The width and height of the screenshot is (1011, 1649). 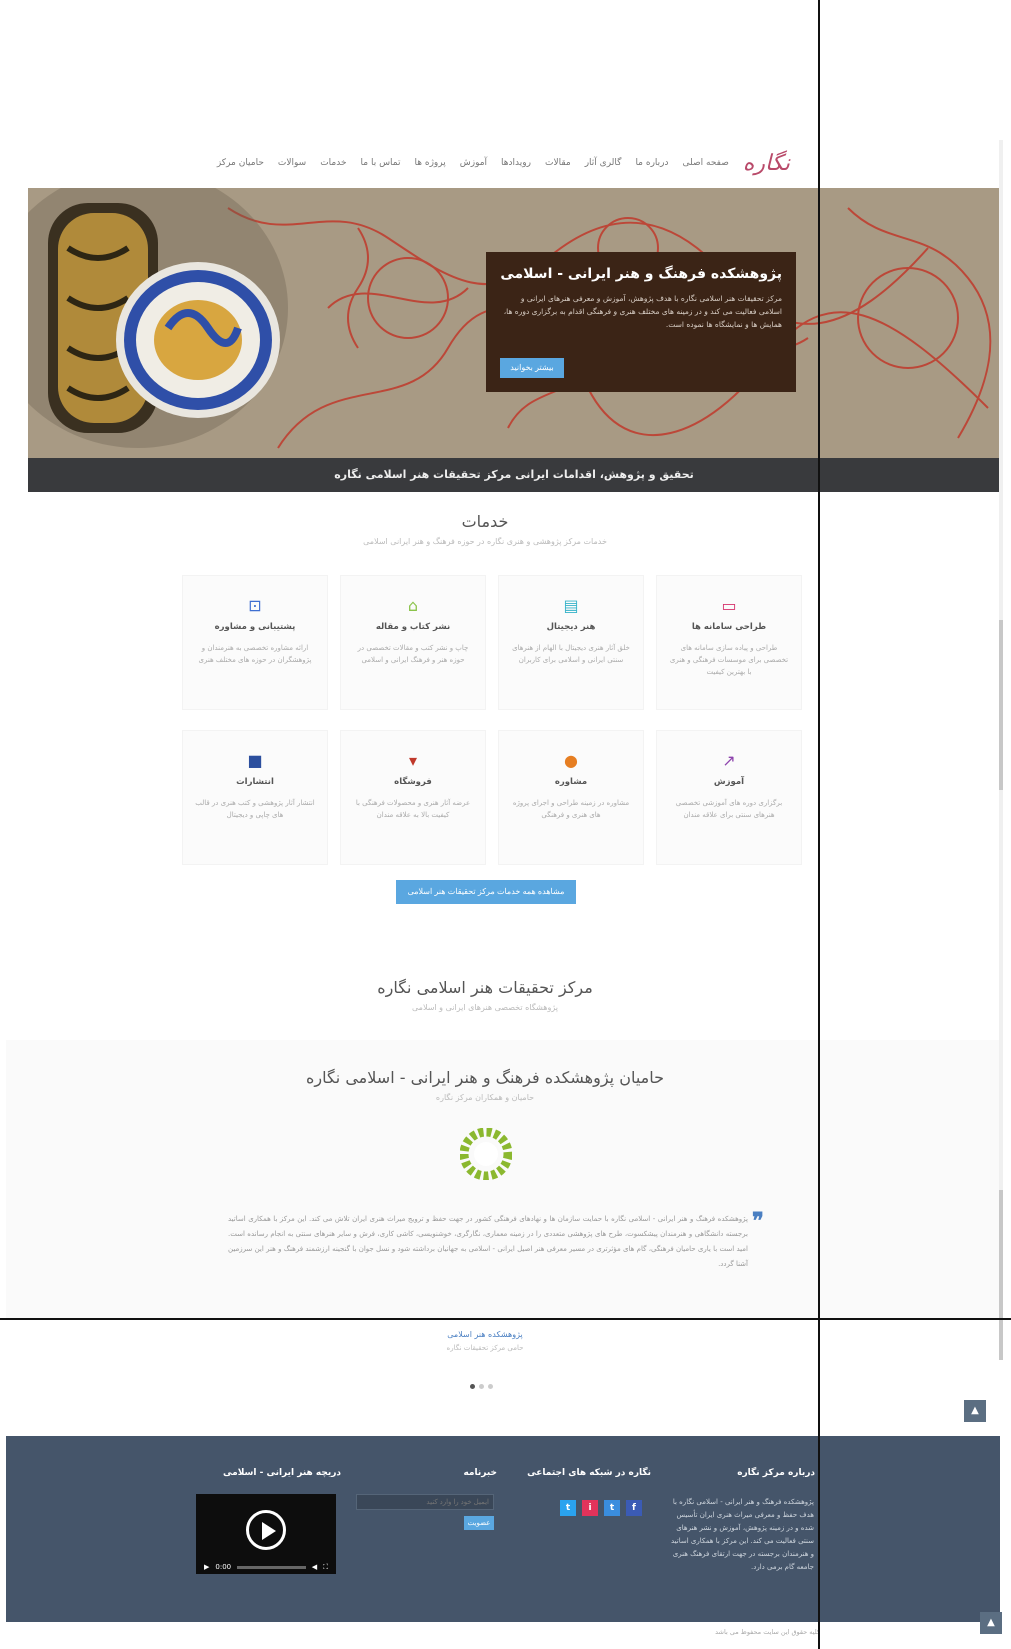 What do you see at coordinates (314, 1567) in the screenshot?
I see `volume-icon: ◀` at bounding box center [314, 1567].